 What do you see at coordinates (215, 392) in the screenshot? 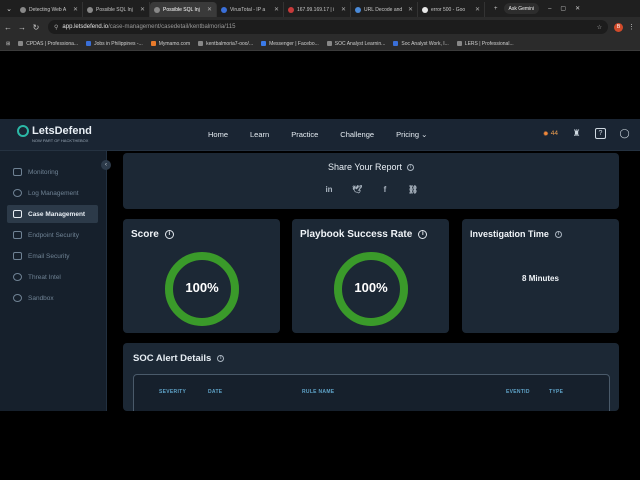
I see `column-header-date: DATE` at bounding box center [215, 392].